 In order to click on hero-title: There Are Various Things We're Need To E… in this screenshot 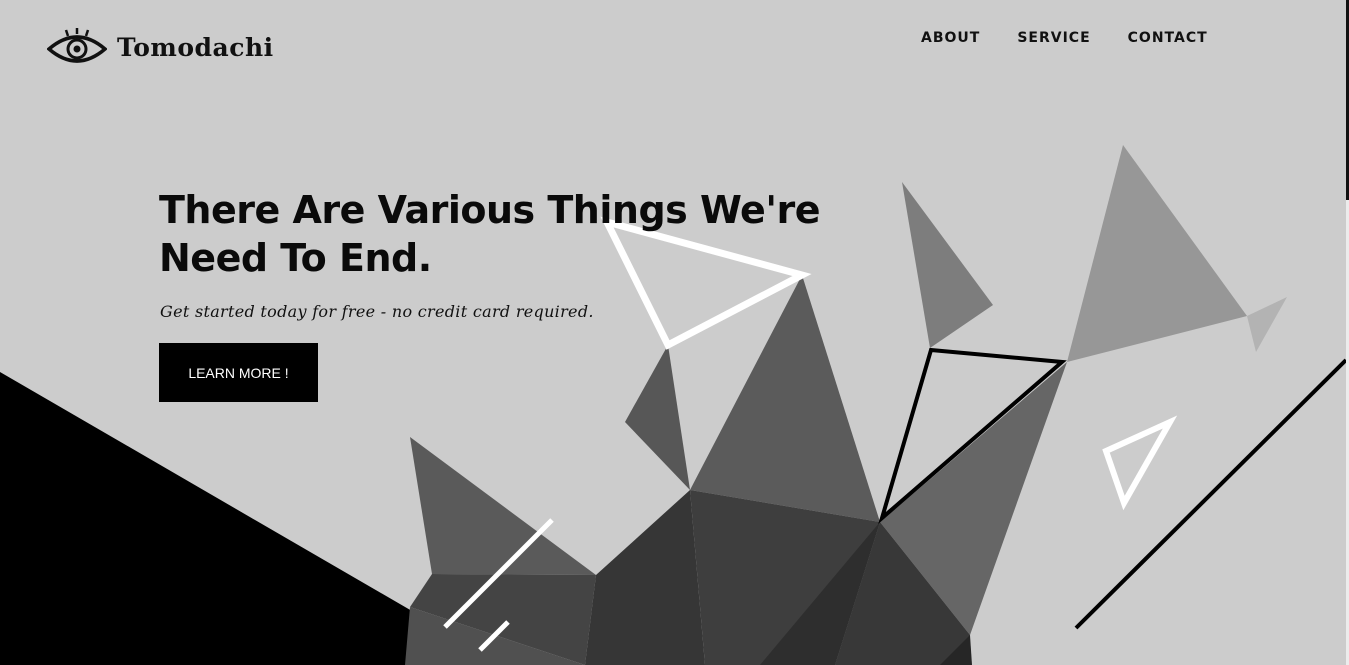, I will do `click(509, 234)`.